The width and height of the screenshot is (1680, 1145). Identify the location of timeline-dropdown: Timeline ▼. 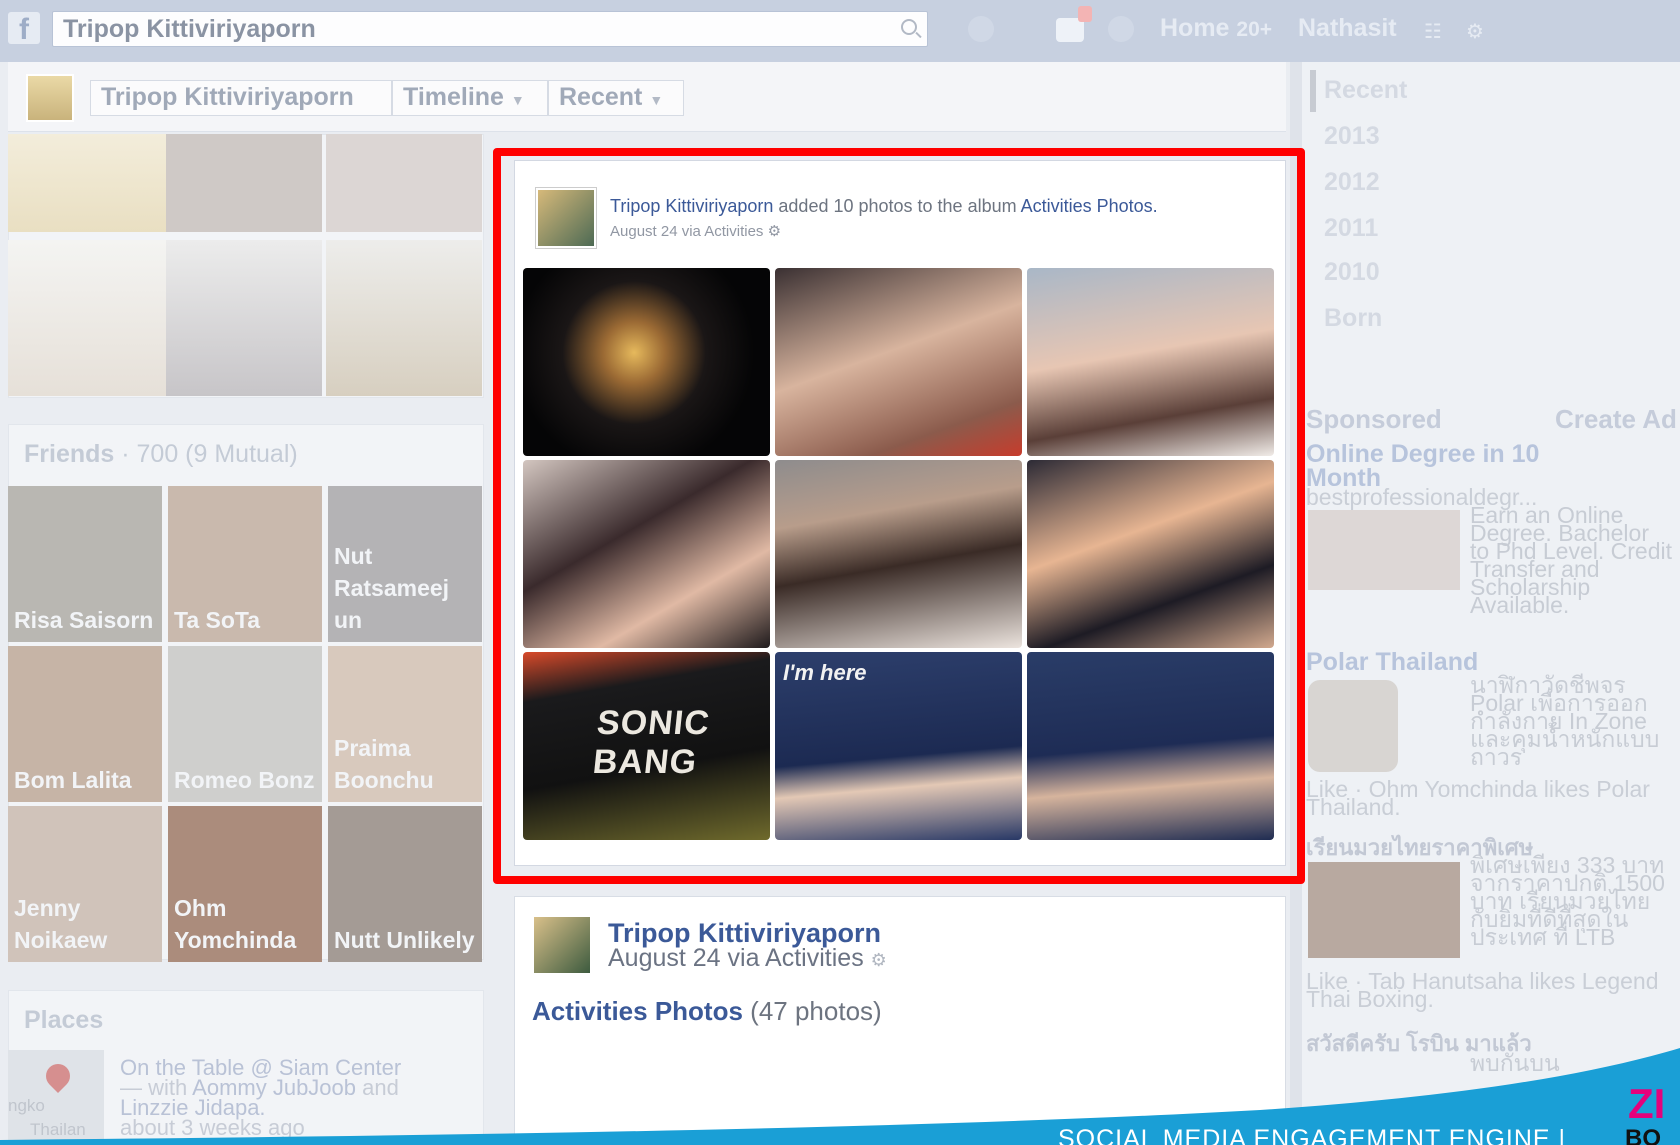
(470, 98).